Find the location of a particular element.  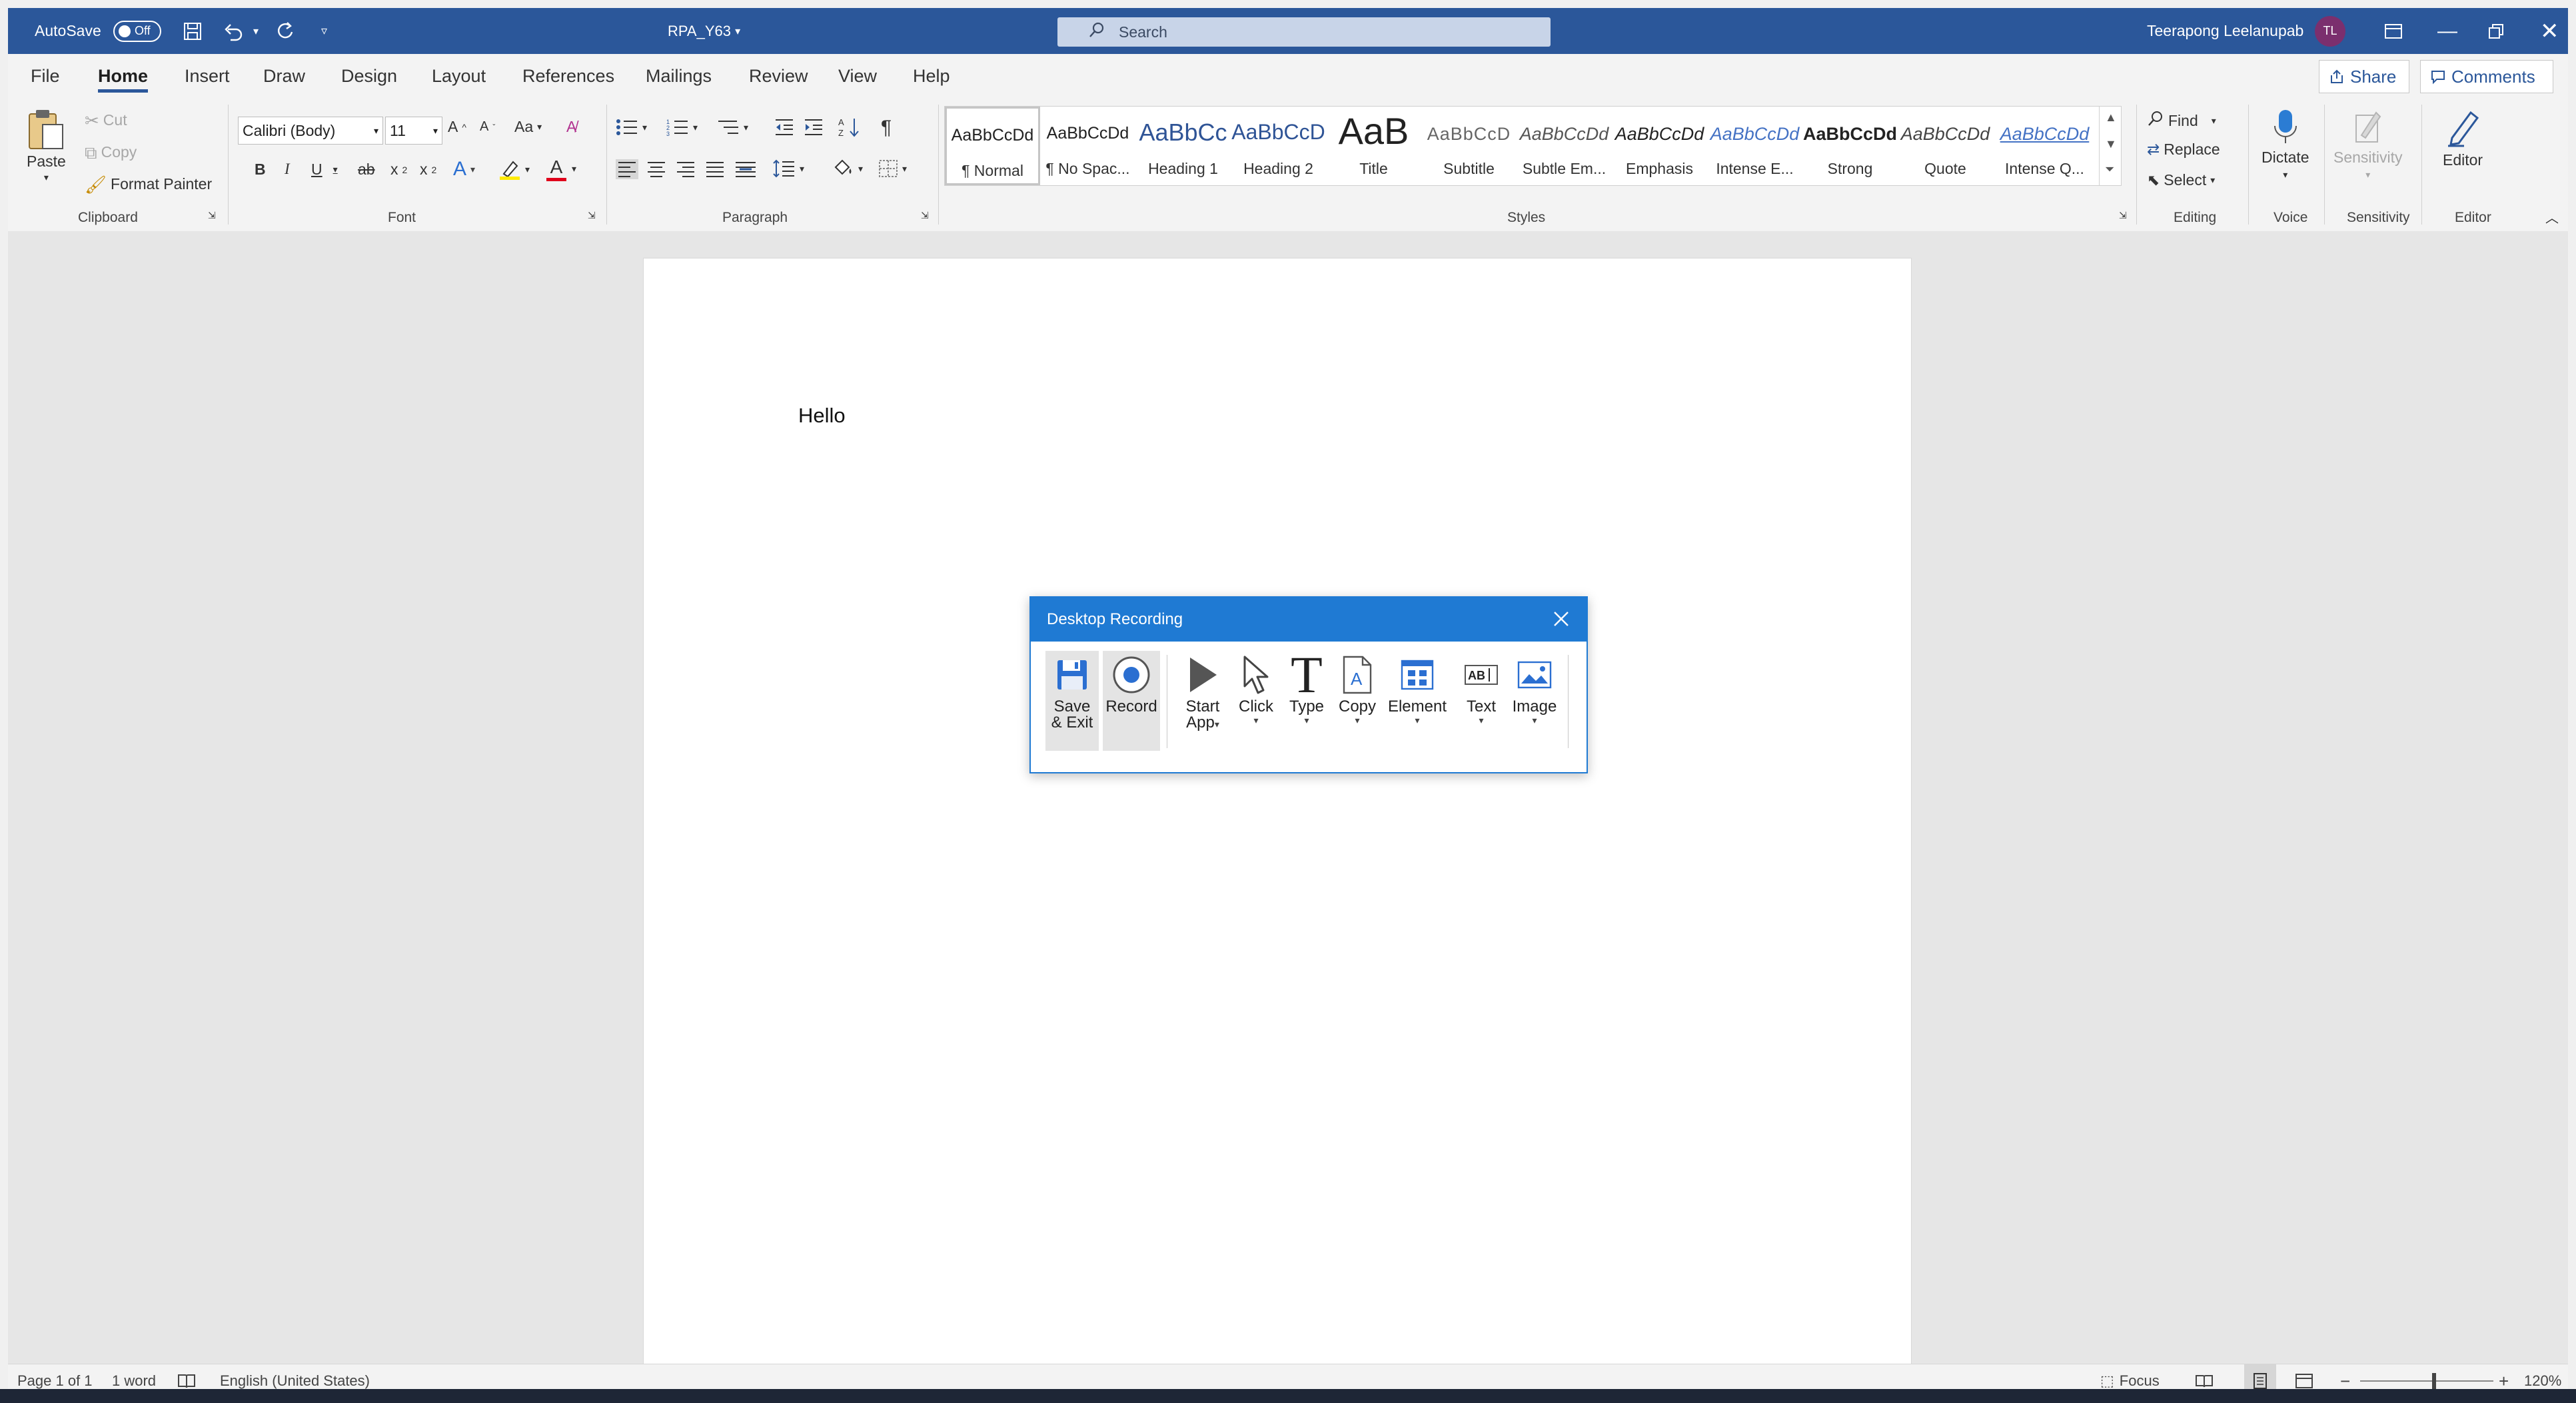

undo-dropdown-icon: ▾ is located at coordinates (256, 31).